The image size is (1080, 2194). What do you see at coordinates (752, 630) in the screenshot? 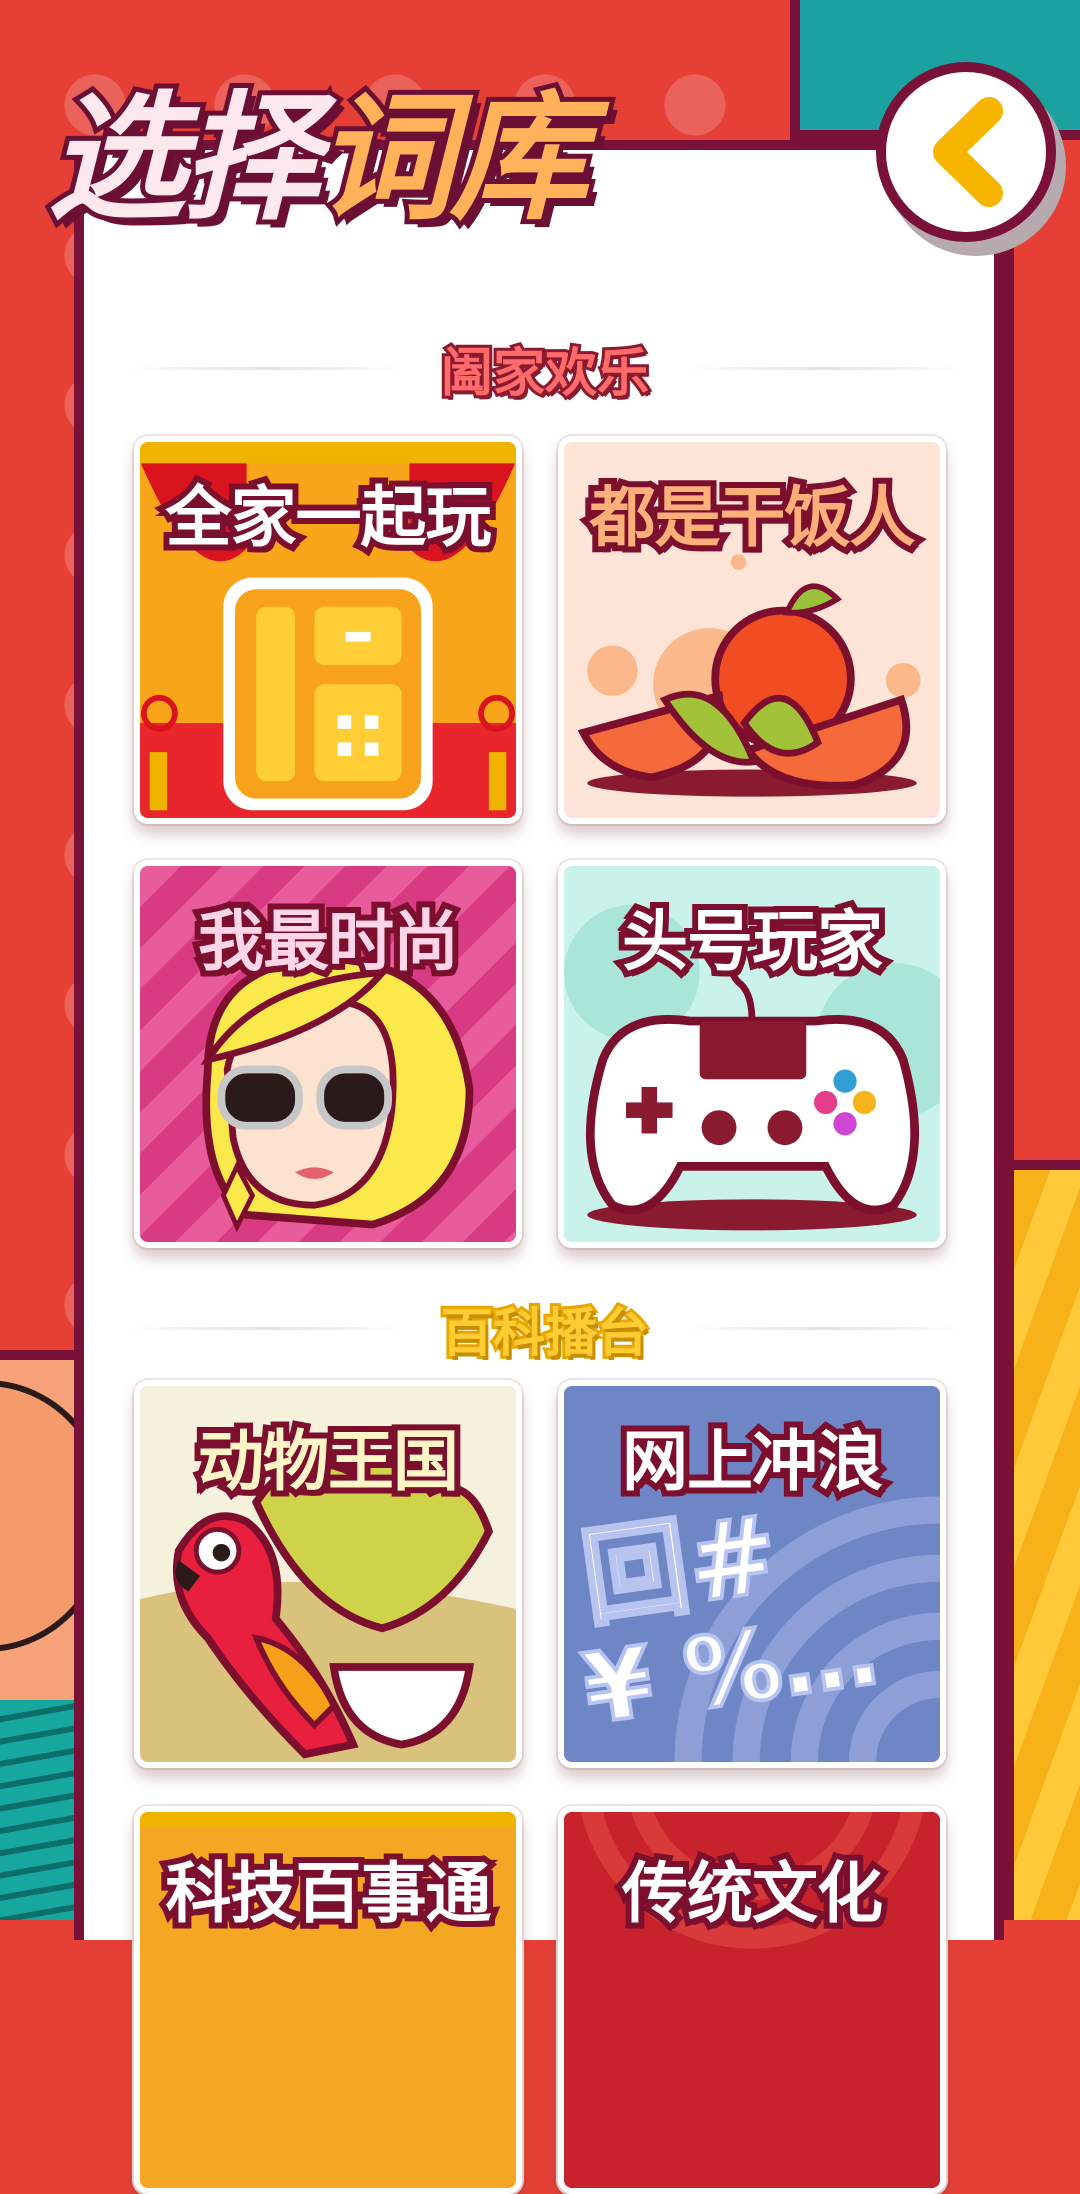
I see `card-foodie: 都是干饭人` at bounding box center [752, 630].